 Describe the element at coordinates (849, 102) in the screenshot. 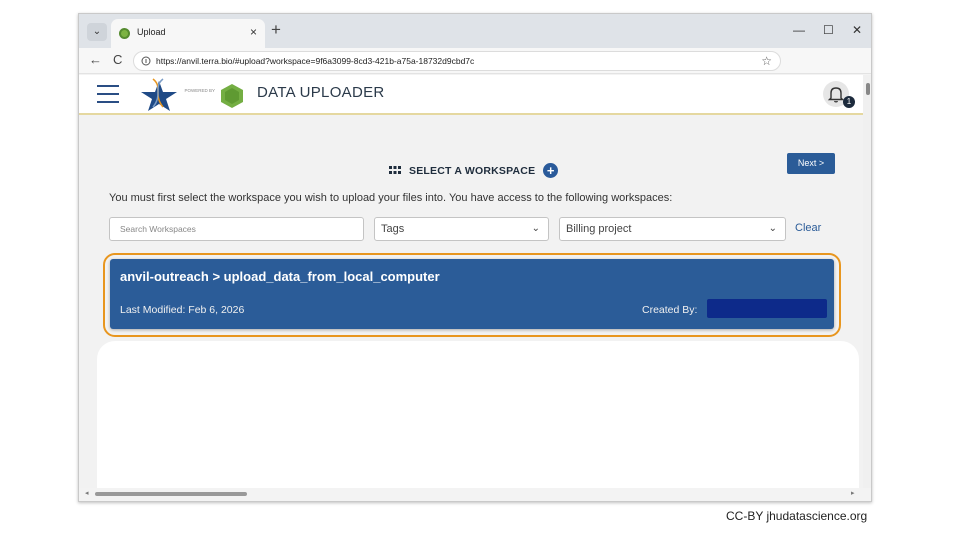

I see `notification-count-badge: 1` at that location.